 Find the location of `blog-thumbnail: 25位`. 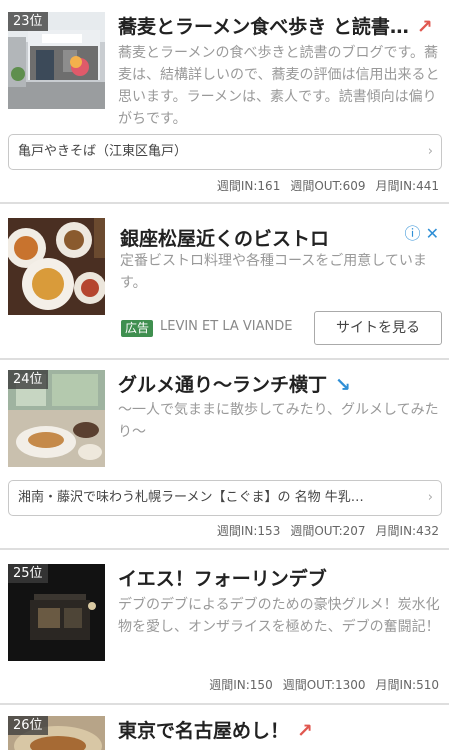

blog-thumbnail: 25位 is located at coordinates (56, 612).